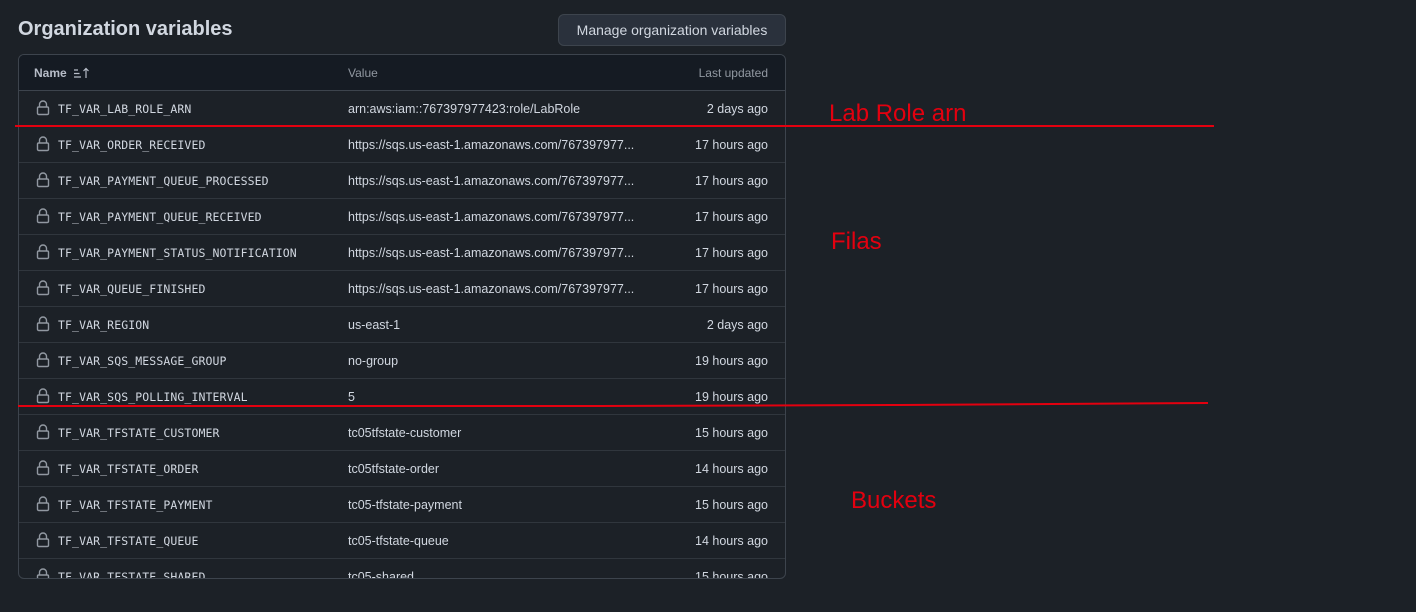  I want to click on variable-value: no-group, so click(373, 360).